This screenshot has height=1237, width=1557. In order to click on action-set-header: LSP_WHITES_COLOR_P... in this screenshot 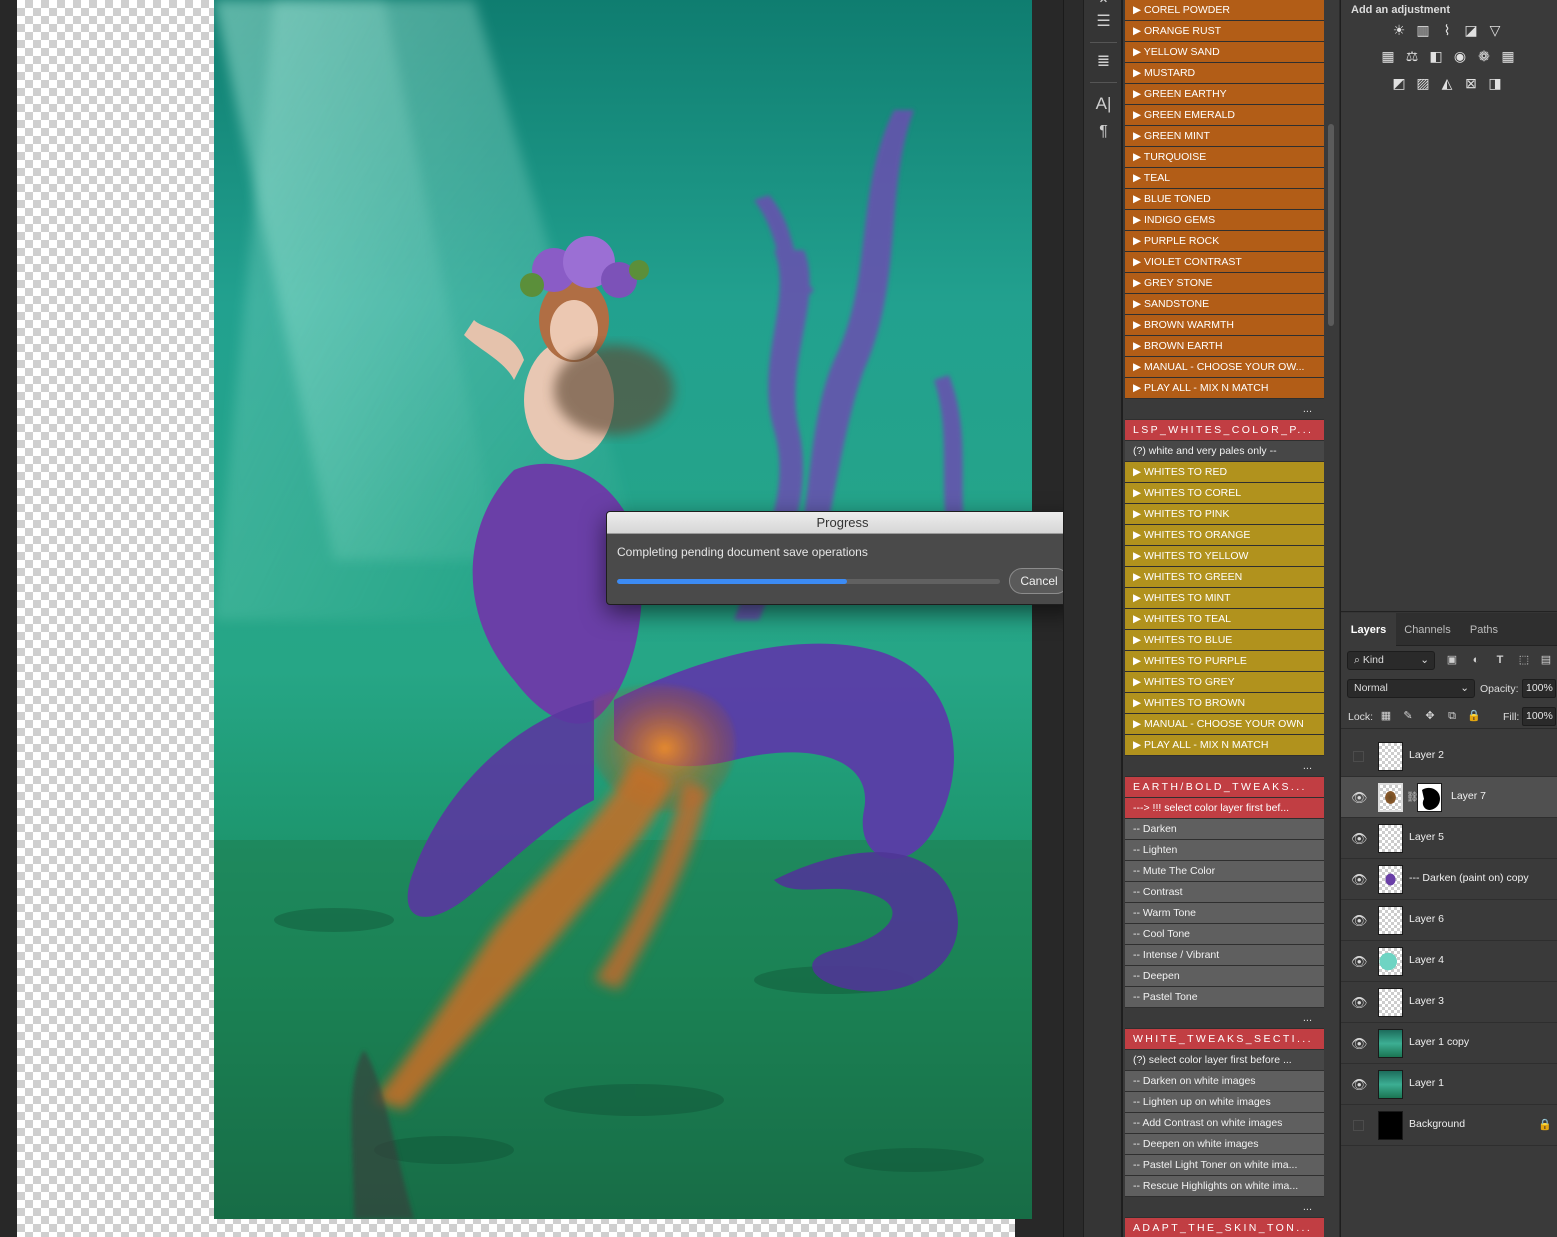, I will do `click(1224, 430)`.